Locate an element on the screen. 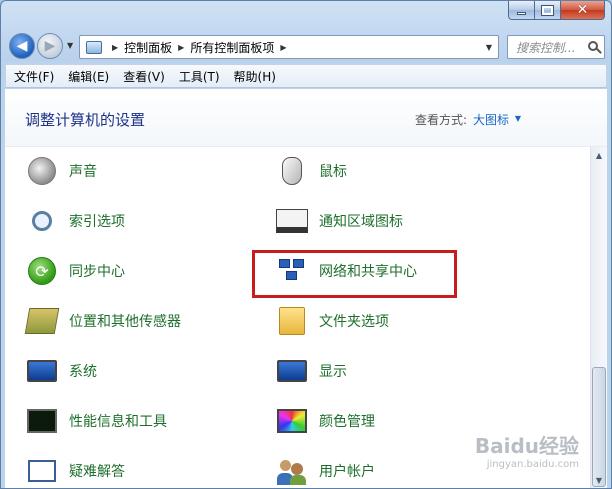  forward-arrow-icon: ▶ is located at coordinates (50, 46).